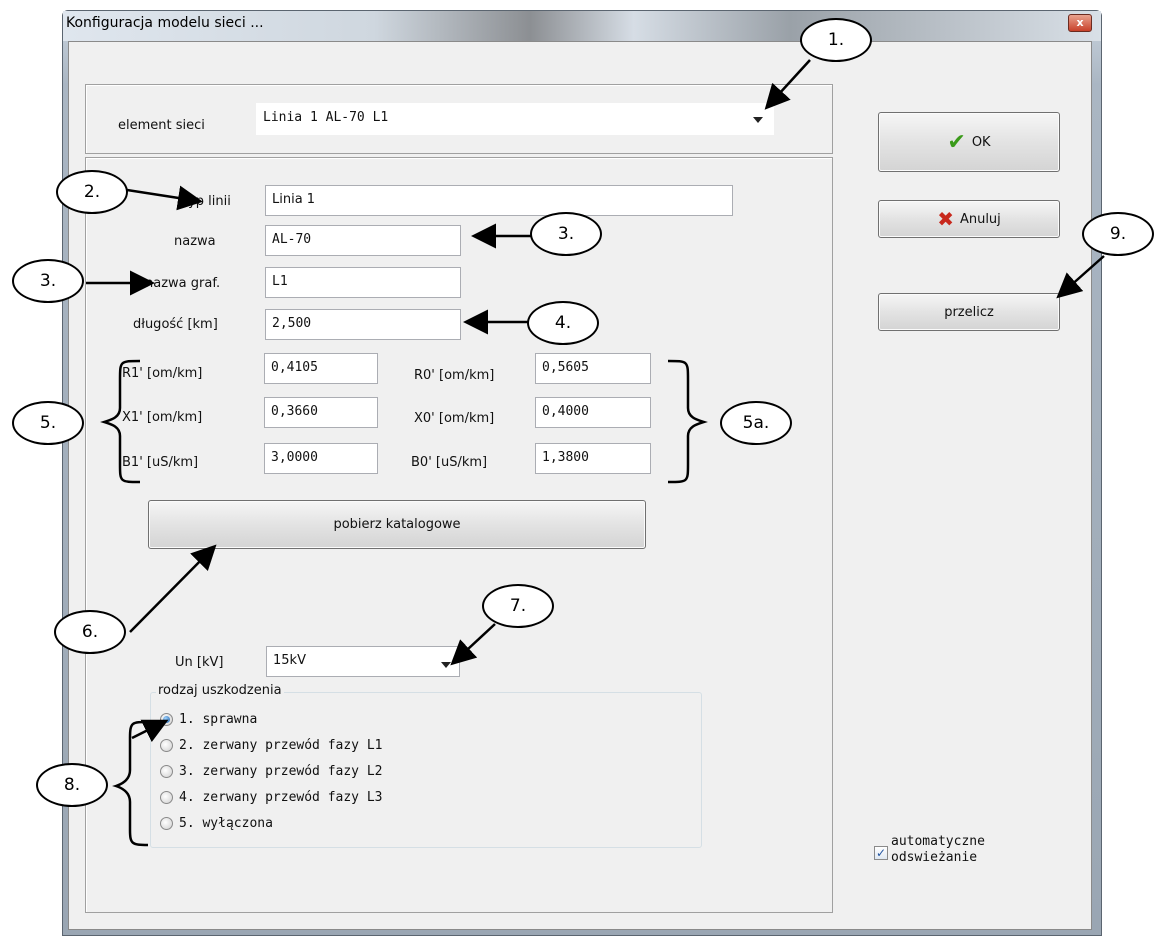 This screenshot has width=1156, height=936. Describe the element at coordinates (756, 423) in the screenshot. I see `annotation-5a: 5a.` at that location.